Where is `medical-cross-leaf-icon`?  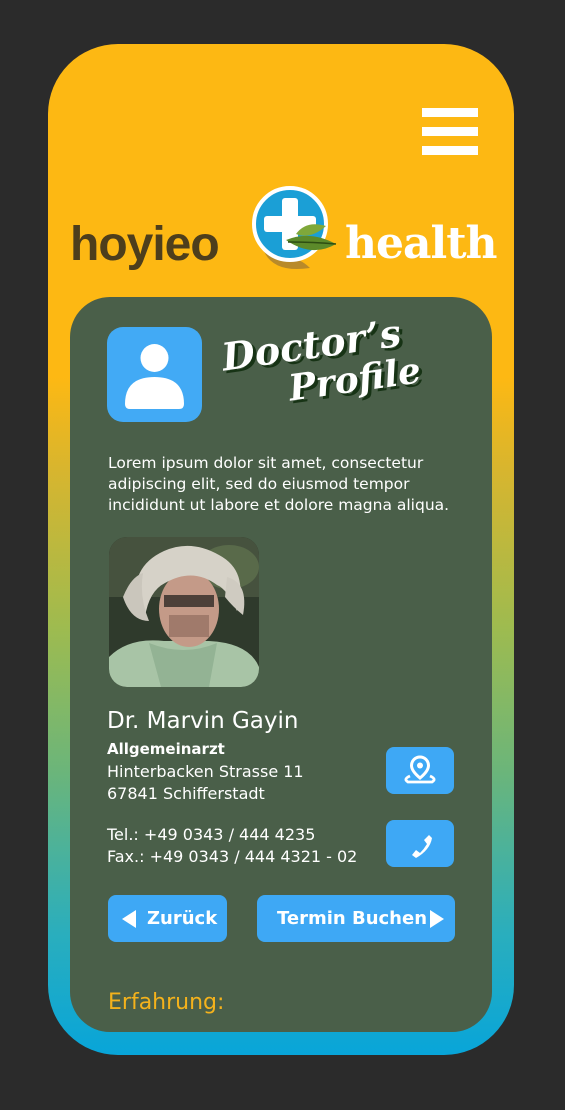 medical-cross-leaf-icon is located at coordinates (294, 228).